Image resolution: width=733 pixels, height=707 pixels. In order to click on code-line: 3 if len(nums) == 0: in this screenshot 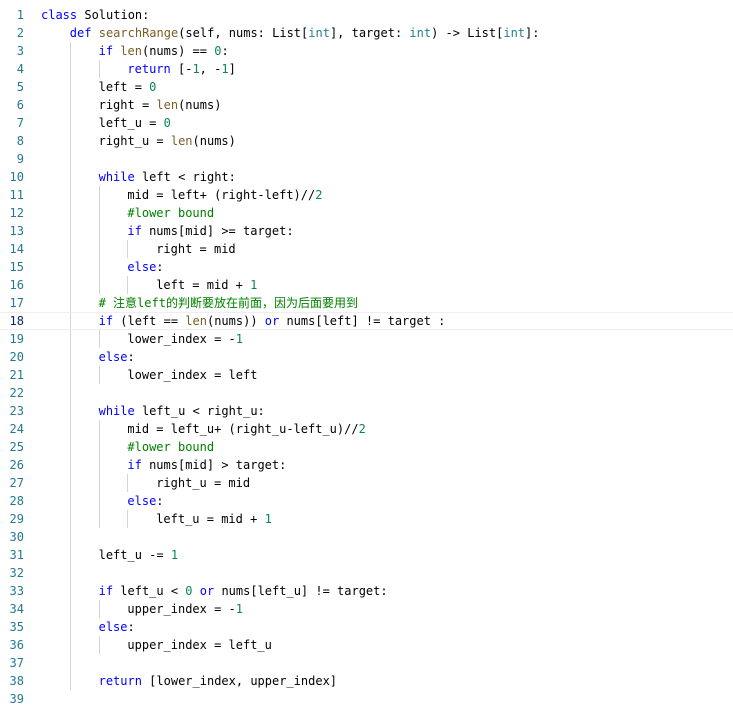, I will do `click(366, 51)`.